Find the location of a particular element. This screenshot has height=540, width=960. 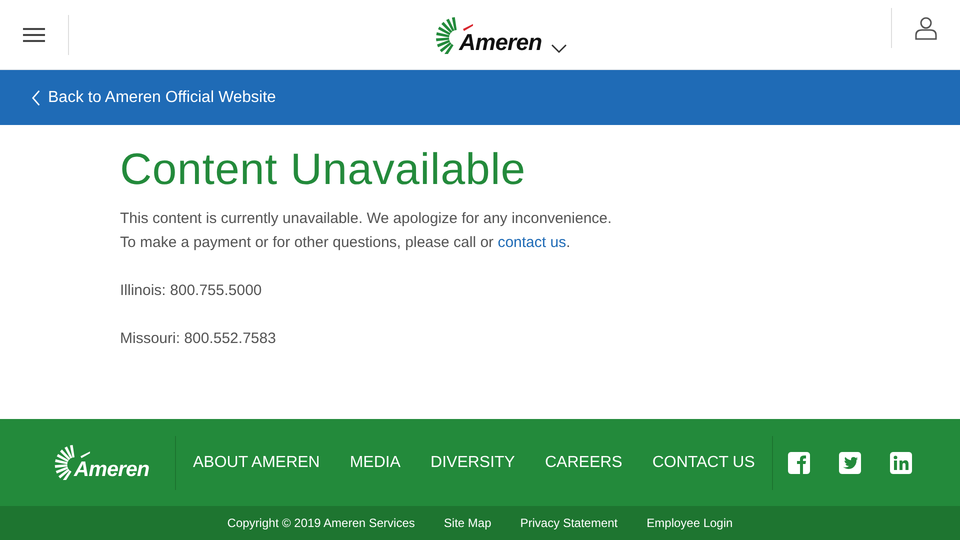

footer-nav-link: ABOUT AMEREN is located at coordinates (256, 463).